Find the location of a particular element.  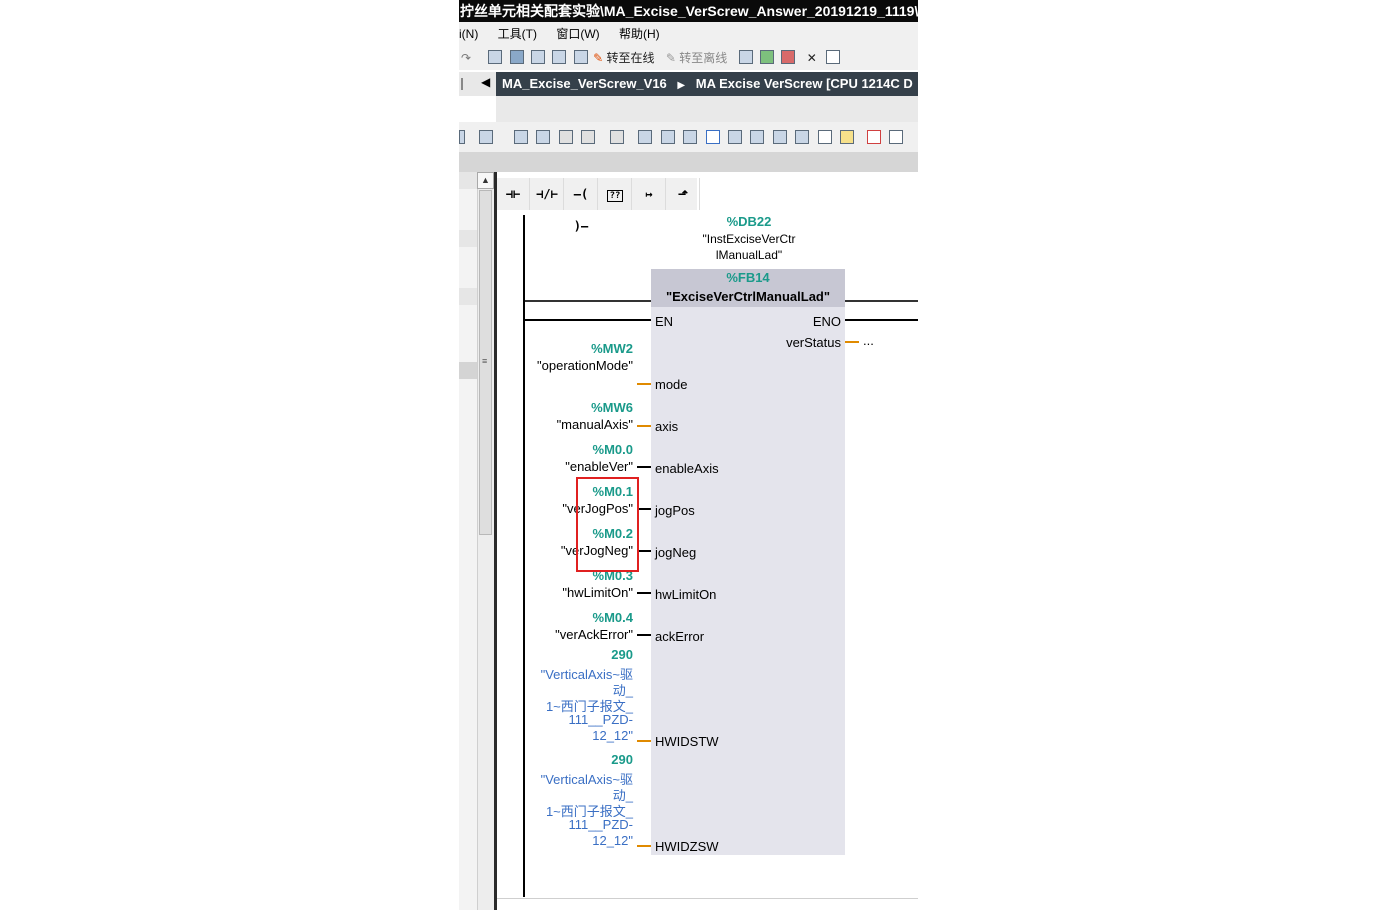

empty-box-button: ?? is located at coordinates (615, 194).